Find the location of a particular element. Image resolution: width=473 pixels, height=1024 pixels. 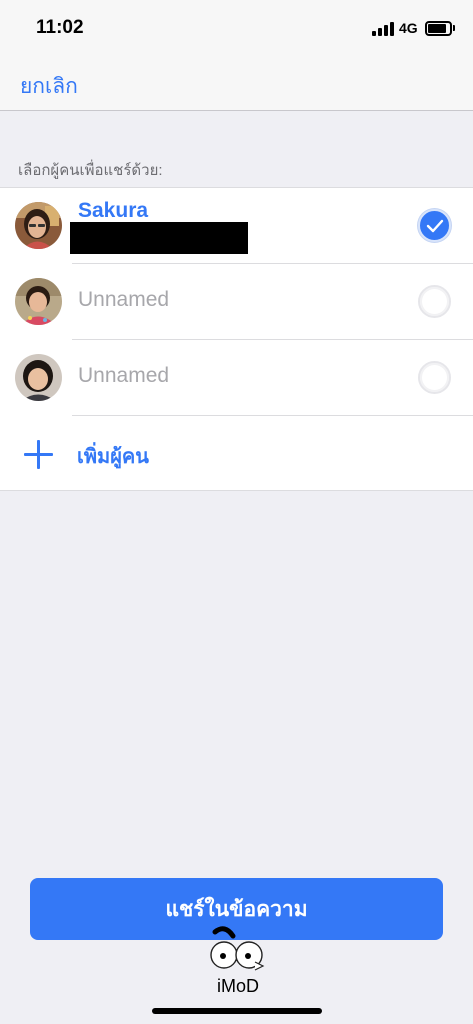

plus-icon is located at coordinates (38, 454).